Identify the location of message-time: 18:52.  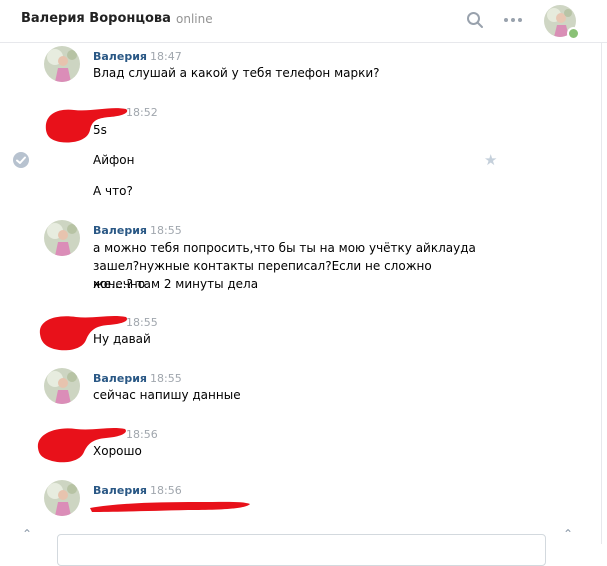
(142, 112).